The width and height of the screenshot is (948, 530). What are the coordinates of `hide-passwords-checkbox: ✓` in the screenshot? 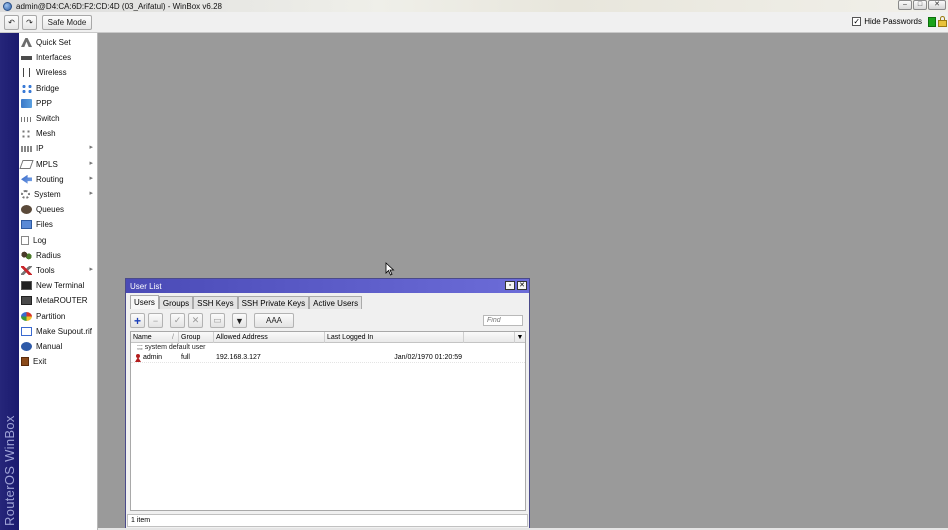 It's located at (857, 21).